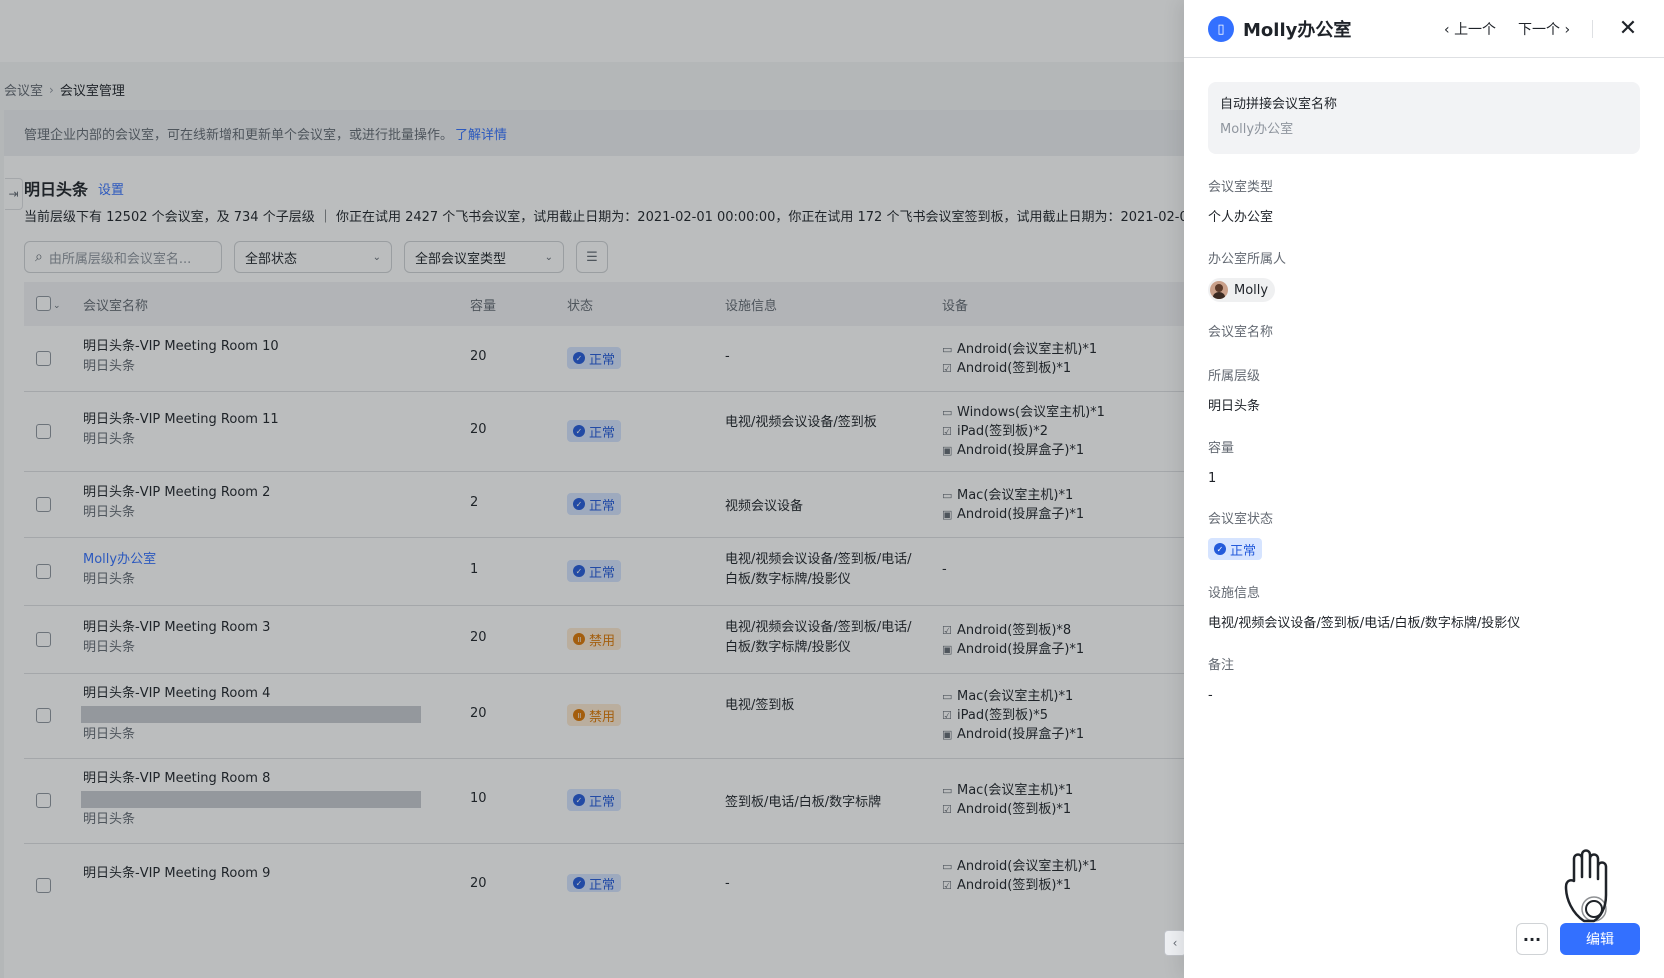 The height and width of the screenshot is (978, 1664). What do you see at coordinates (1470, 29) in the screenshot?
I see `previous-button: ‹ 上一个` at bounding box center [1470, 29].